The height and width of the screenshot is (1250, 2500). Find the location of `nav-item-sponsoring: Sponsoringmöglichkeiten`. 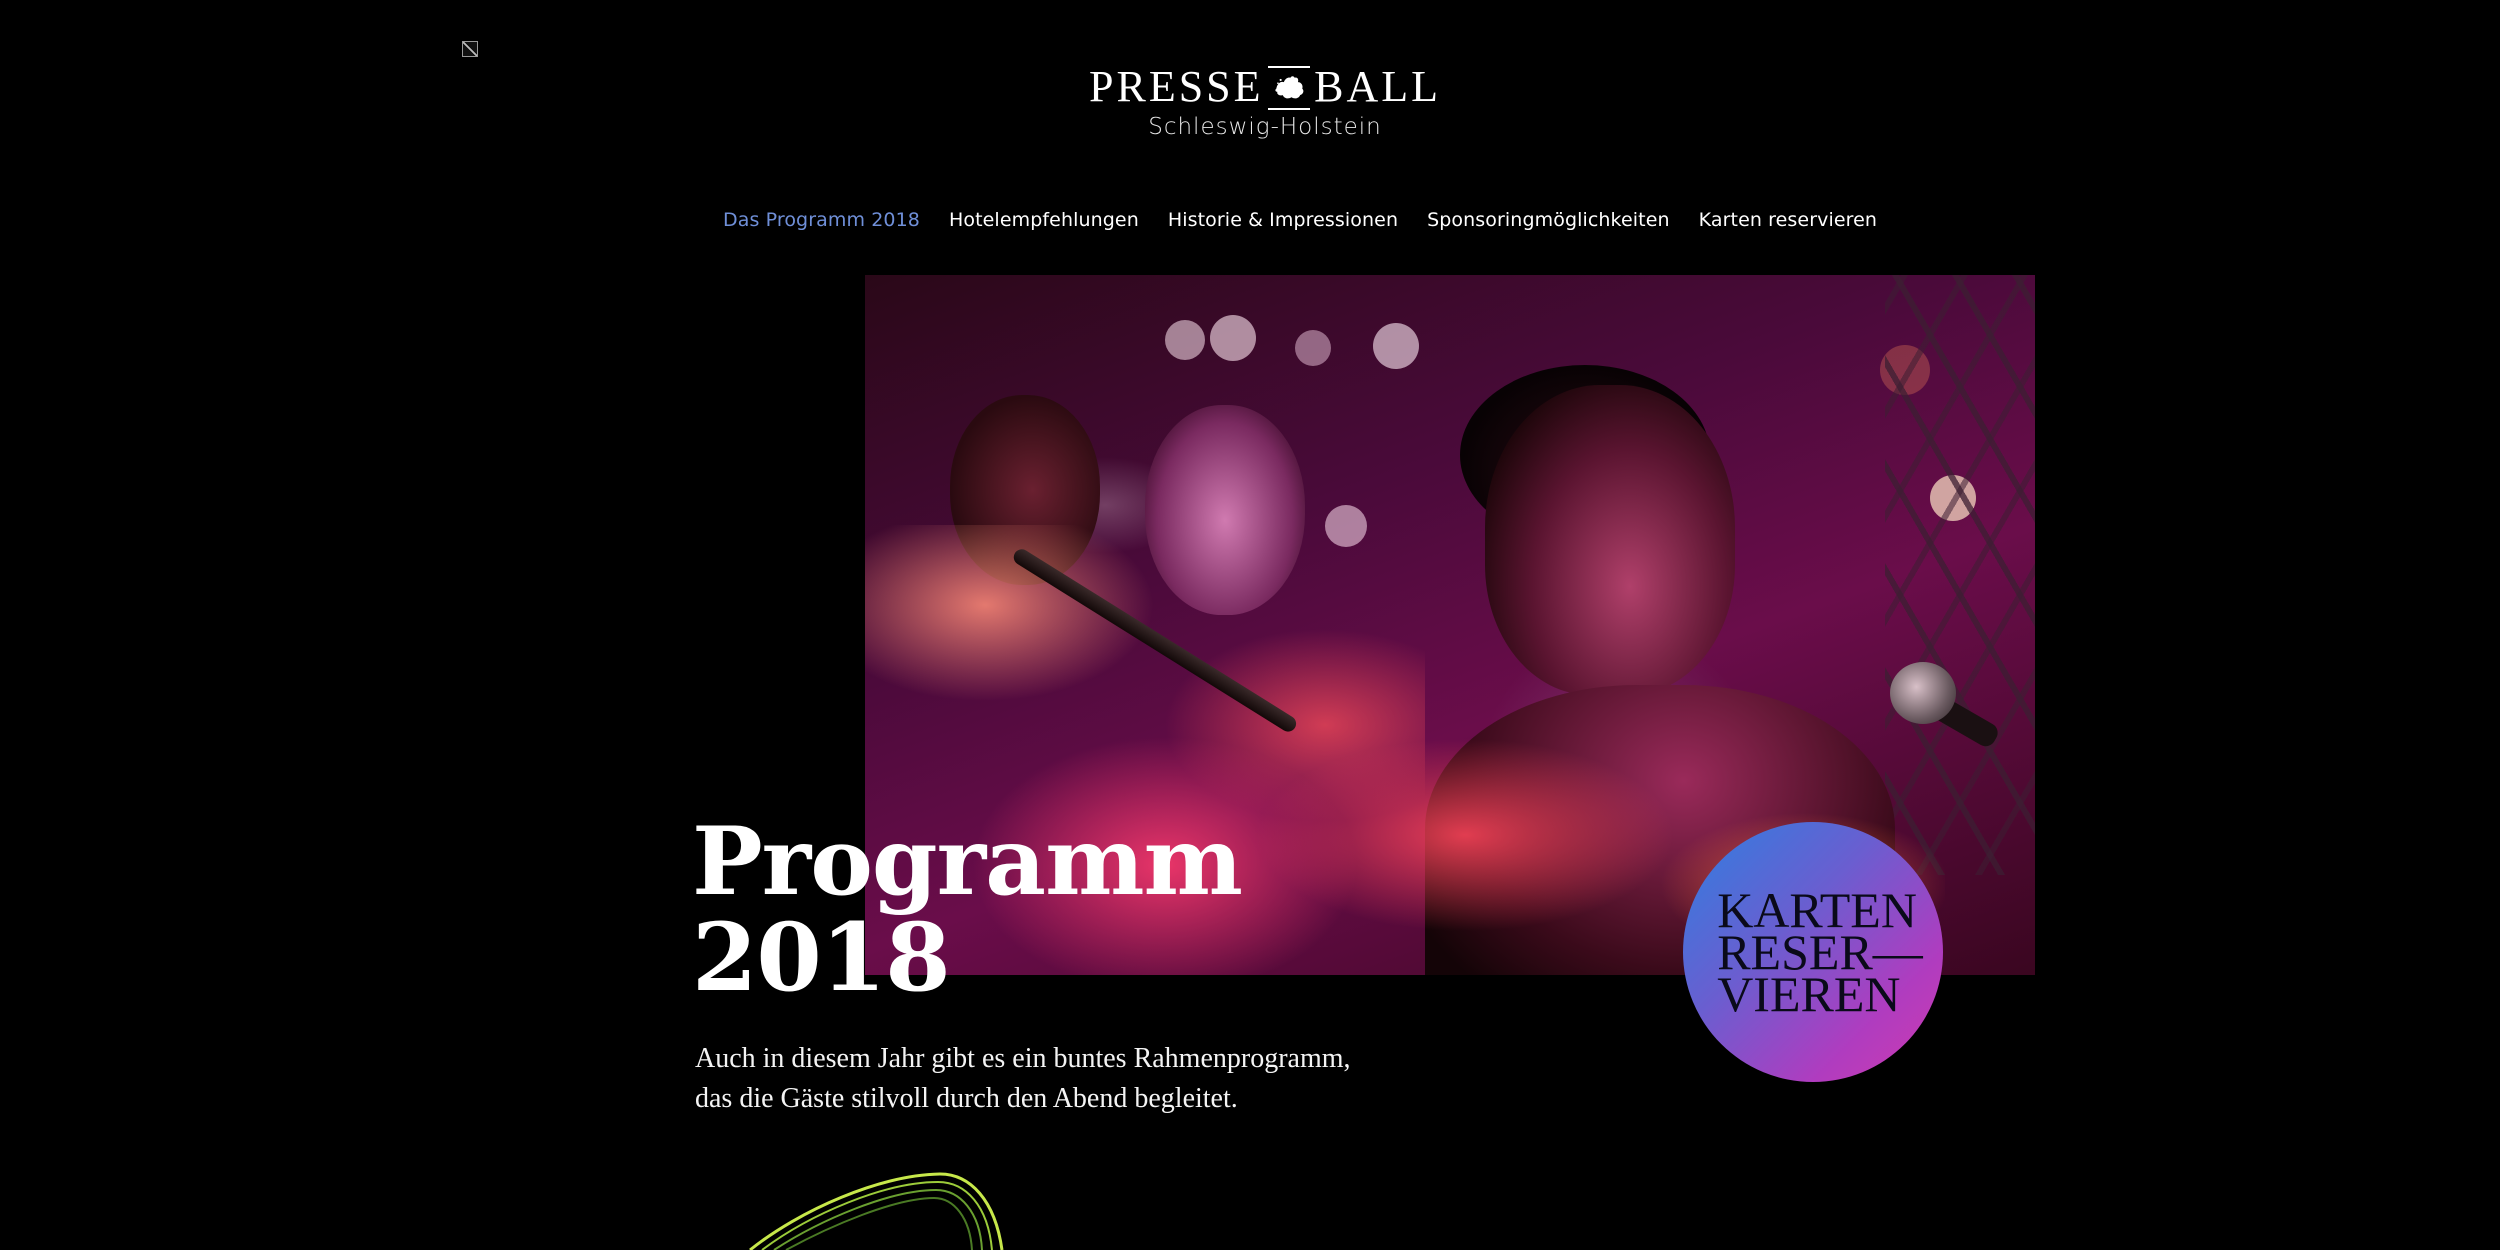

nav-item-sponsoring: Sponsoringmöglichkeiten is located at coordinates (1548, 220).